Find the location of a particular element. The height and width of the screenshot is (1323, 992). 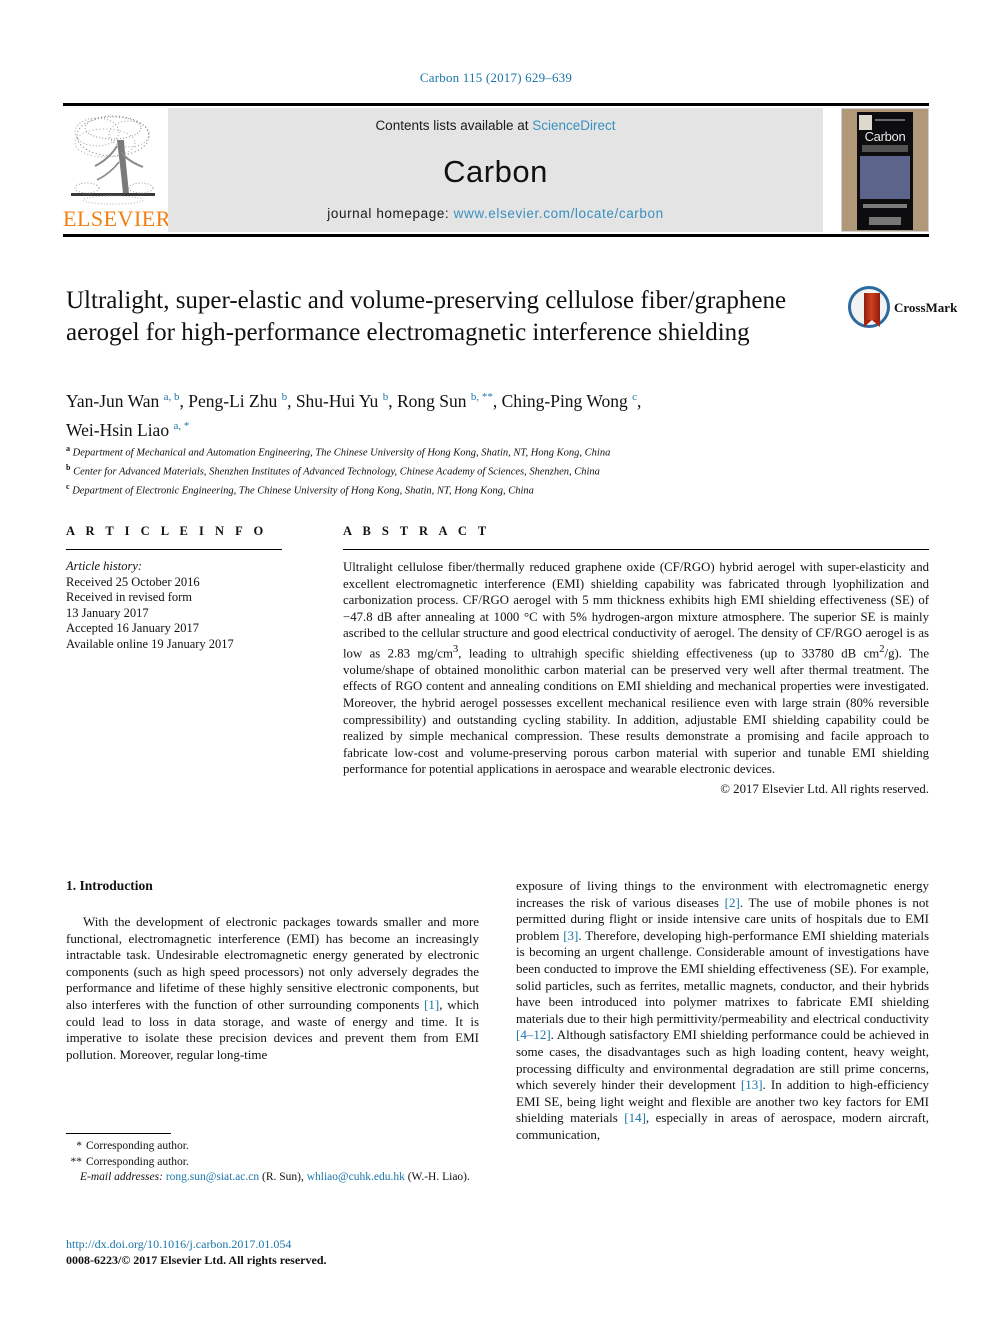

affil-marker: a, b is located at coordinates (171, 397).